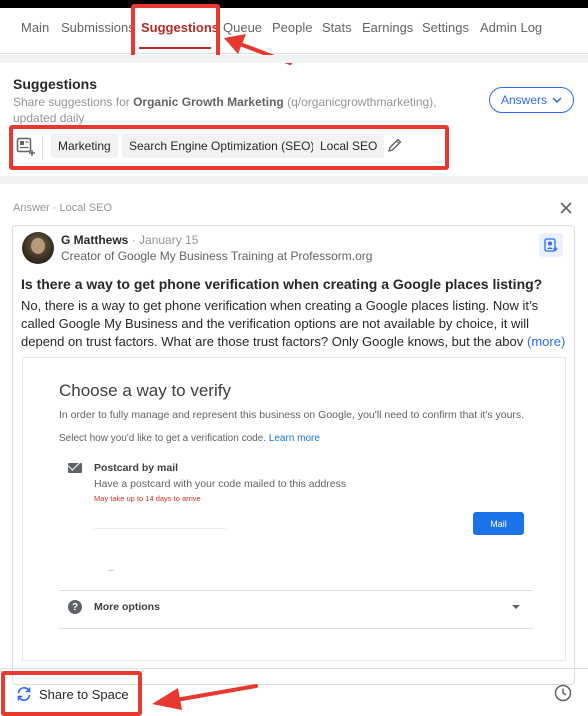 This screenshot has width=588, height=716. What do you see at coordinates (205, 697) in the screenshot?
I see `arrow-to-share-button` at bounding box center [205, 697].